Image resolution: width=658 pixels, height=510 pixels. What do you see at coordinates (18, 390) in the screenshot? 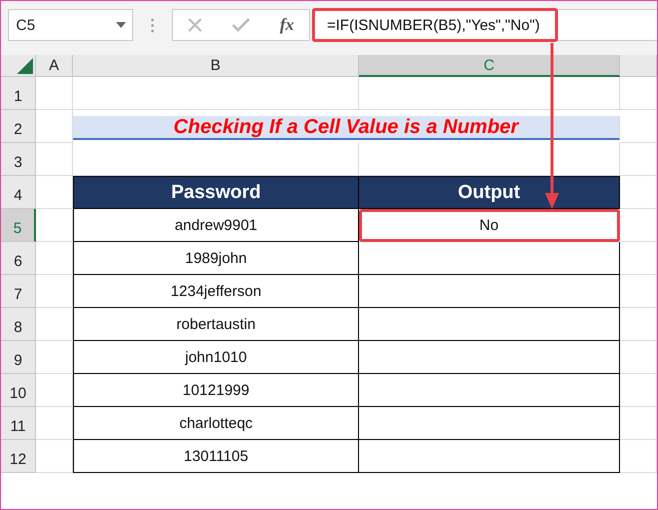
I see `row-header: 10` at bounding box center [18, 390].